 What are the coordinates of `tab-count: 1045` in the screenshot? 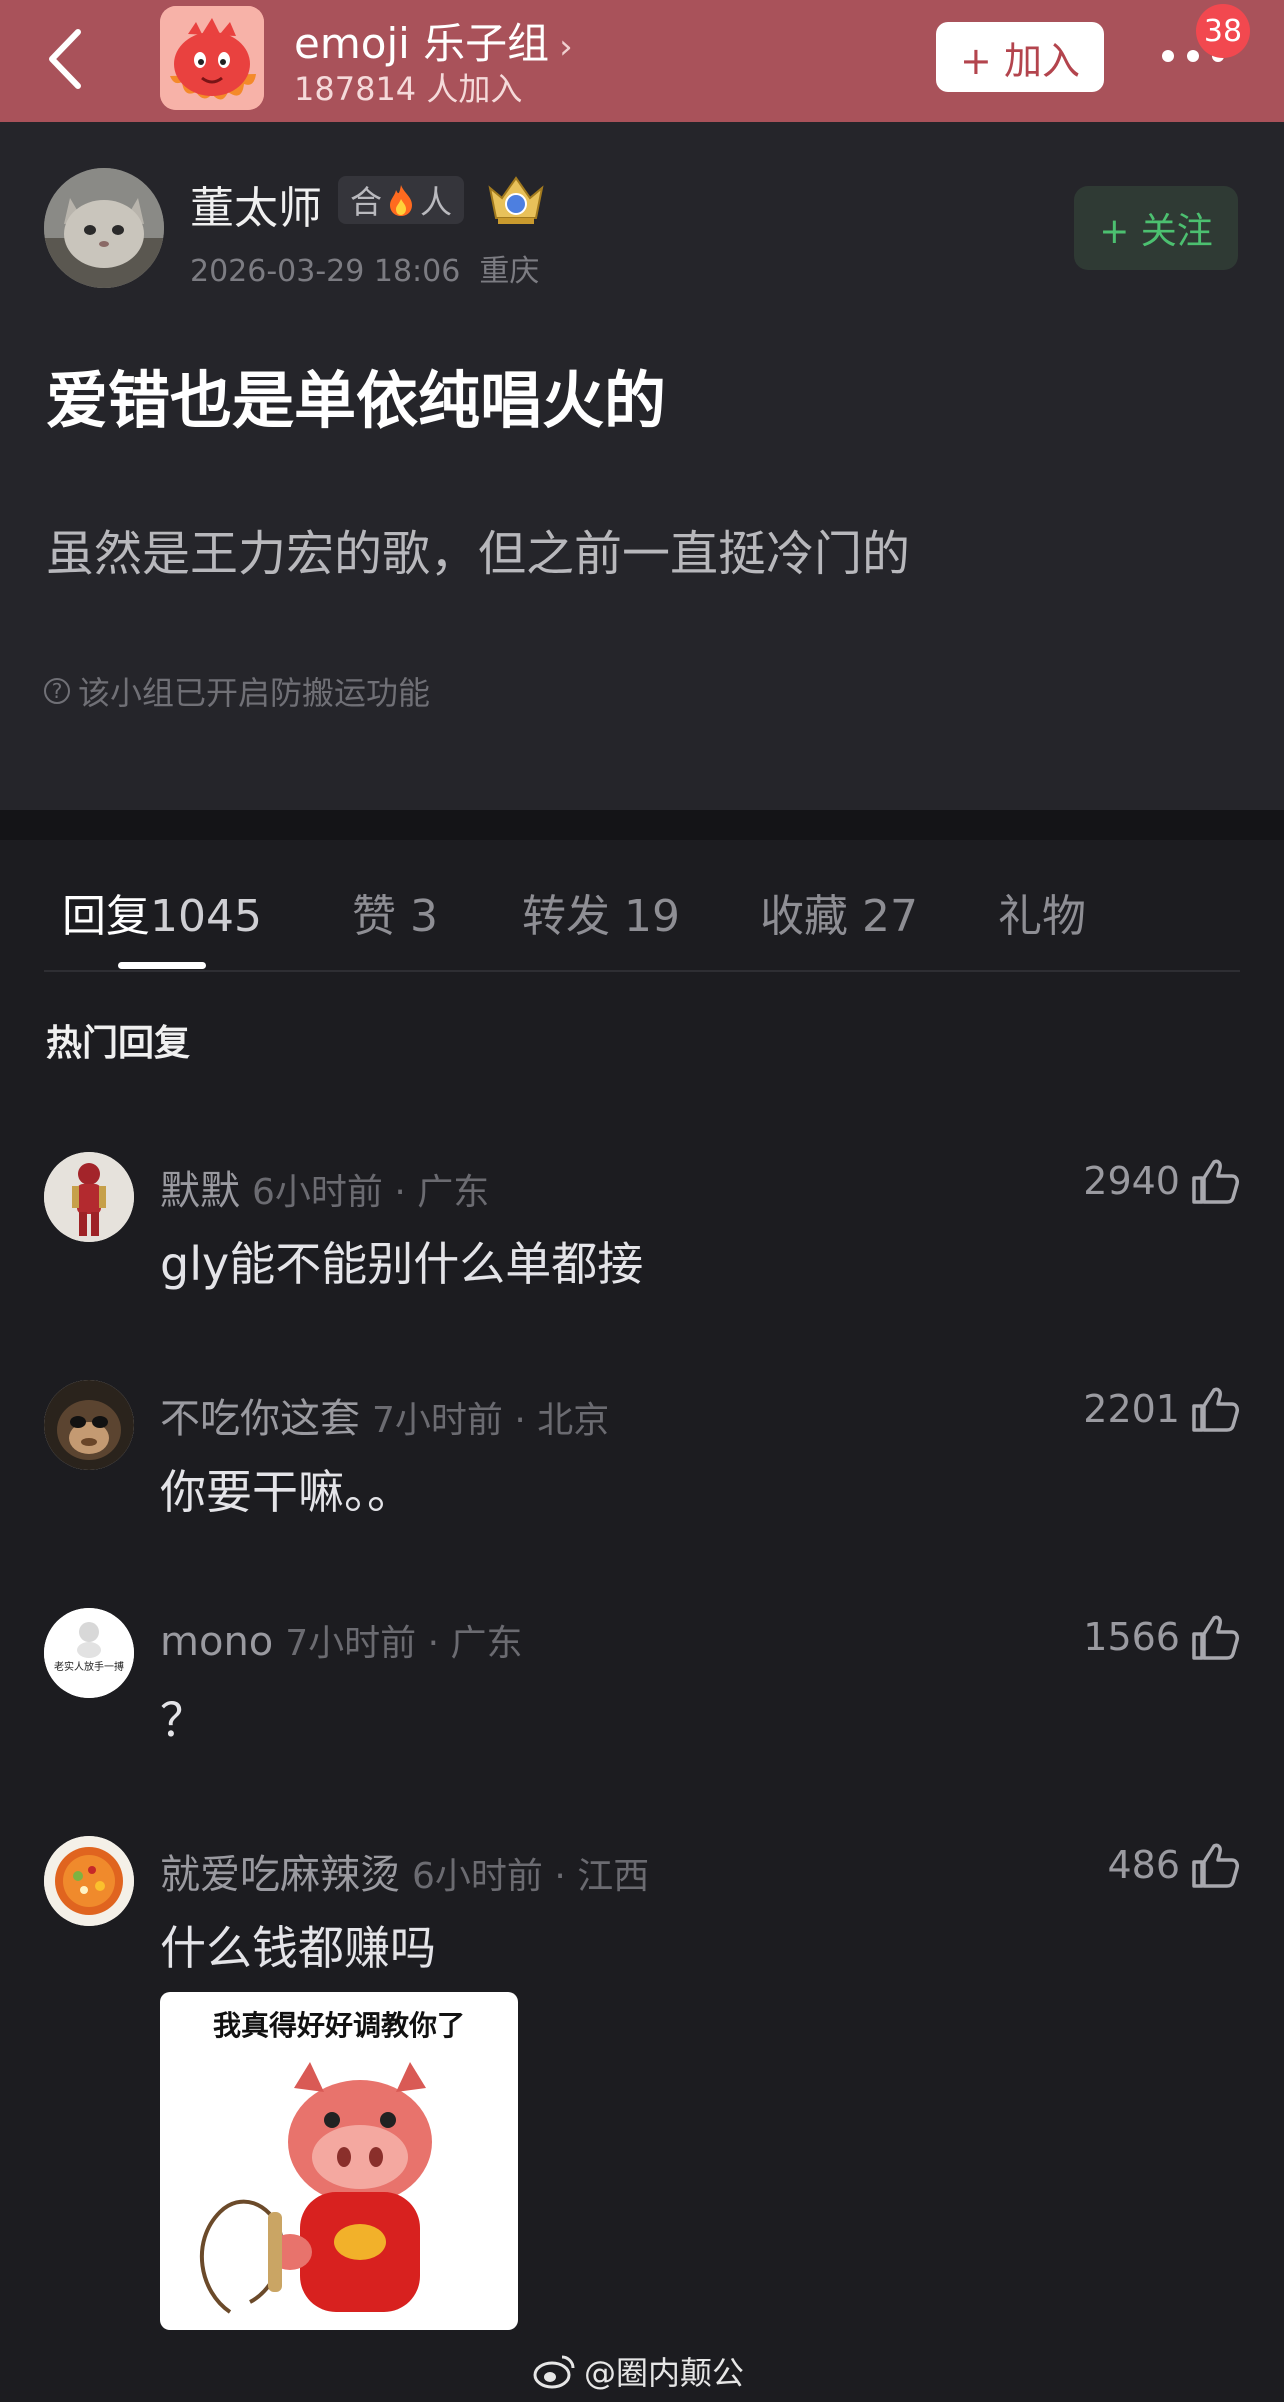 It's located at (206, 916).